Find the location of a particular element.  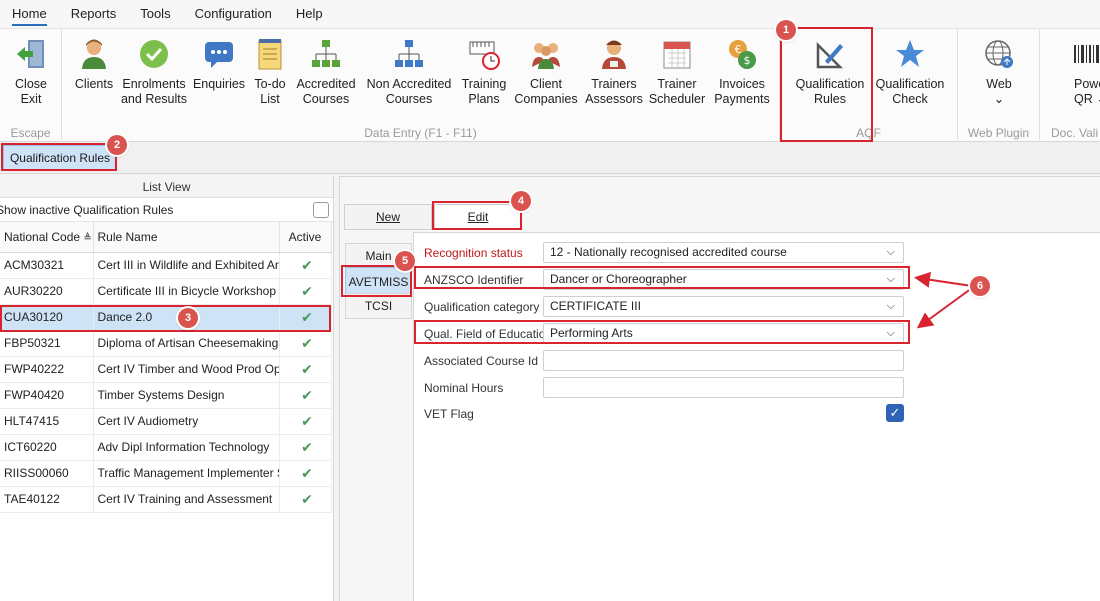

ribbon-group-doc-vali: Powe QR ⌄ Doc. Vali is located at coordinates (1070, 86).